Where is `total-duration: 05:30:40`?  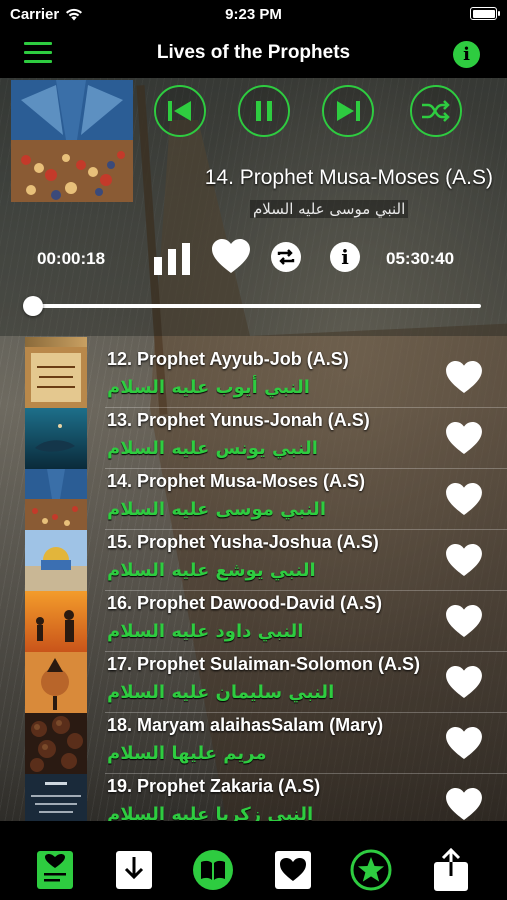 total-duration: 05:30:40 is located at coordinates (420, 258).